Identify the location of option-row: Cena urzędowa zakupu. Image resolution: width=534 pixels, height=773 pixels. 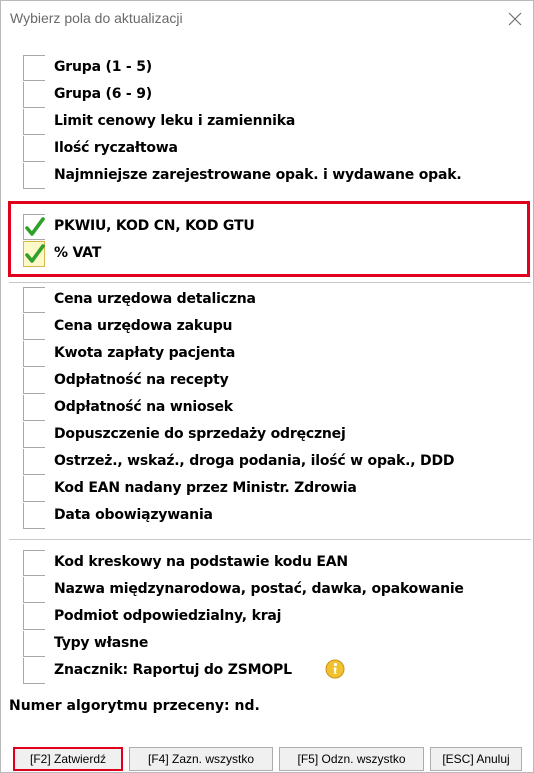
(266, 326).